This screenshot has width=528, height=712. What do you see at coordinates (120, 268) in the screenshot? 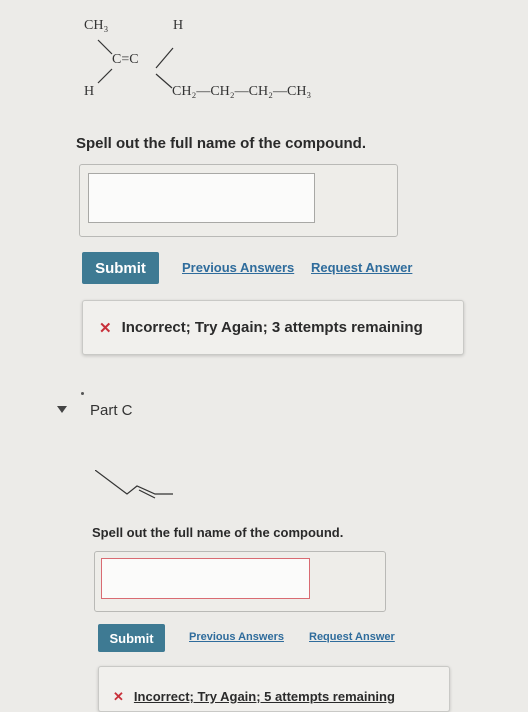
I see `part-b-submit-button: Submit` at bounding box center [120, 268].